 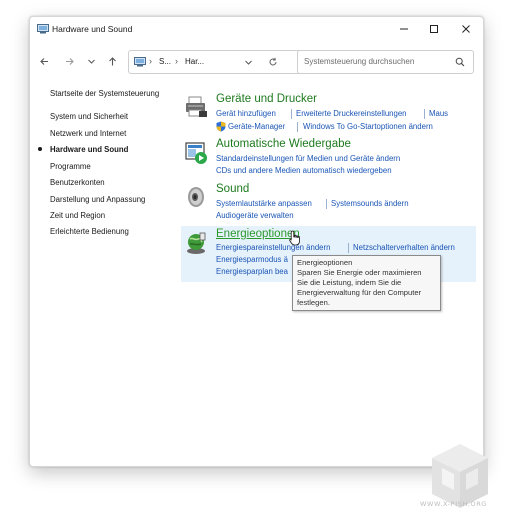 What do you see at coordinates (89, 149) in the screenshot?
I see `sidebar-item-label: Hardware und Sound` at bounding box center [89, 149].